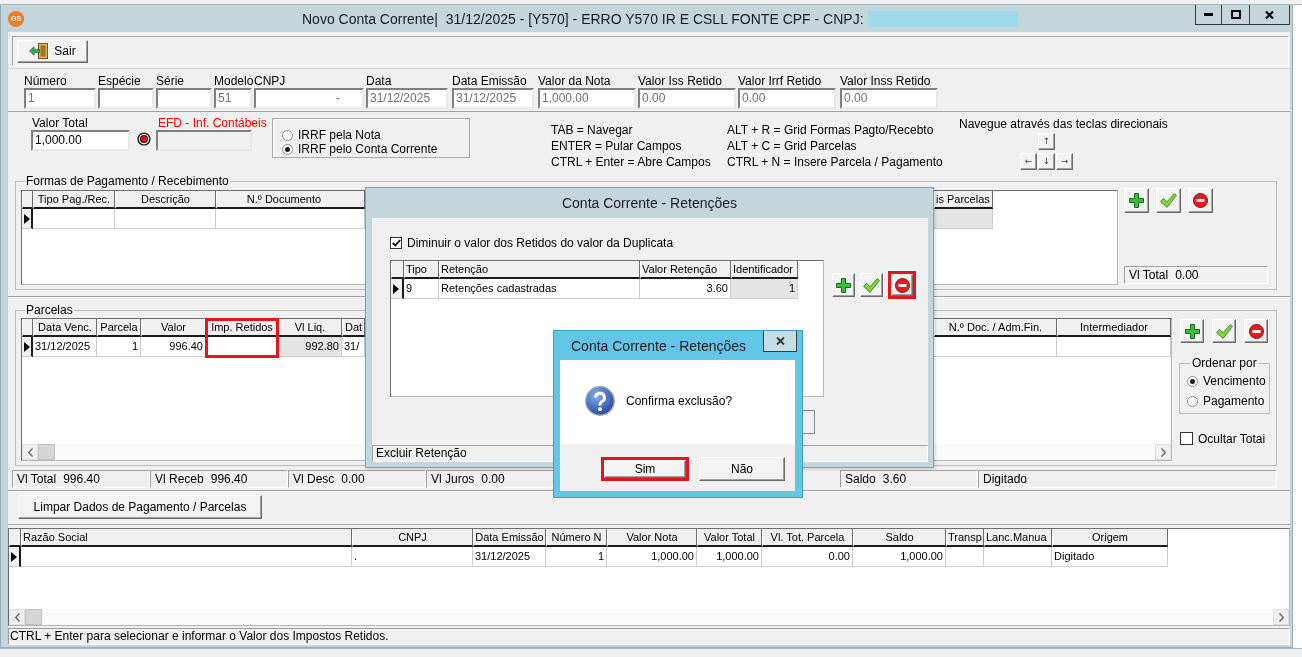 The image size is (1302, 657). Describe the element at coordinates (792, 146) in the screenshot. I see `shortcut-hint: ALT + C = Grid Parcelas` at that location.